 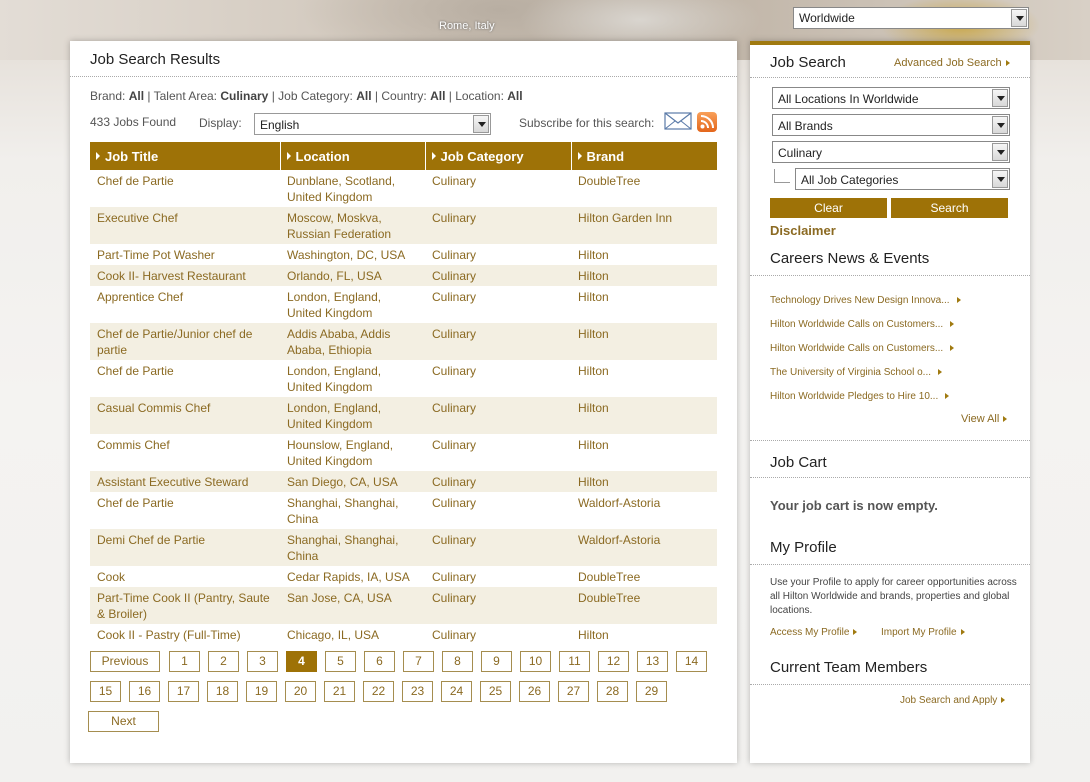 What do you see at coordinates (495, 691) in the screenshot?
I see `page-button: 25` at bounding box center [495, 691].